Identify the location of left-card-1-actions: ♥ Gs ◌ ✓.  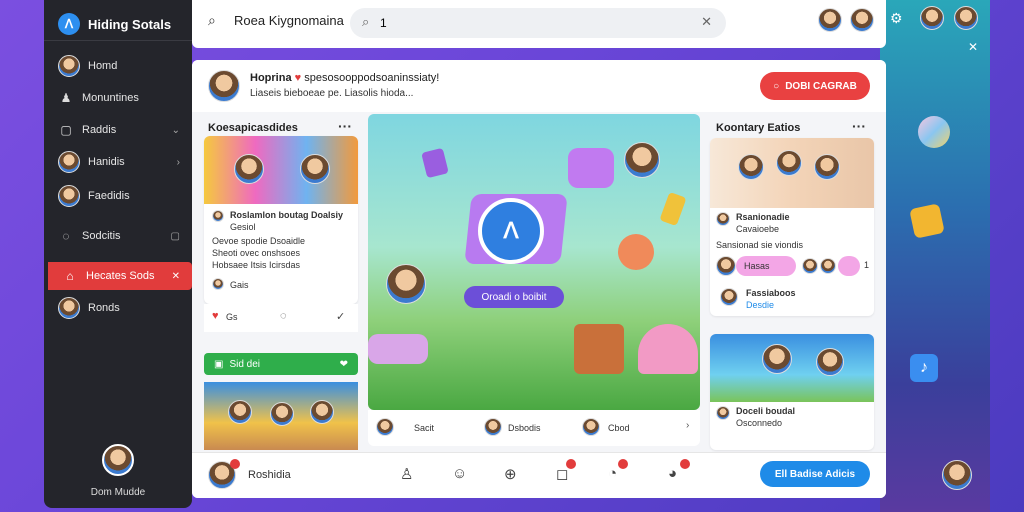
(281, 318).